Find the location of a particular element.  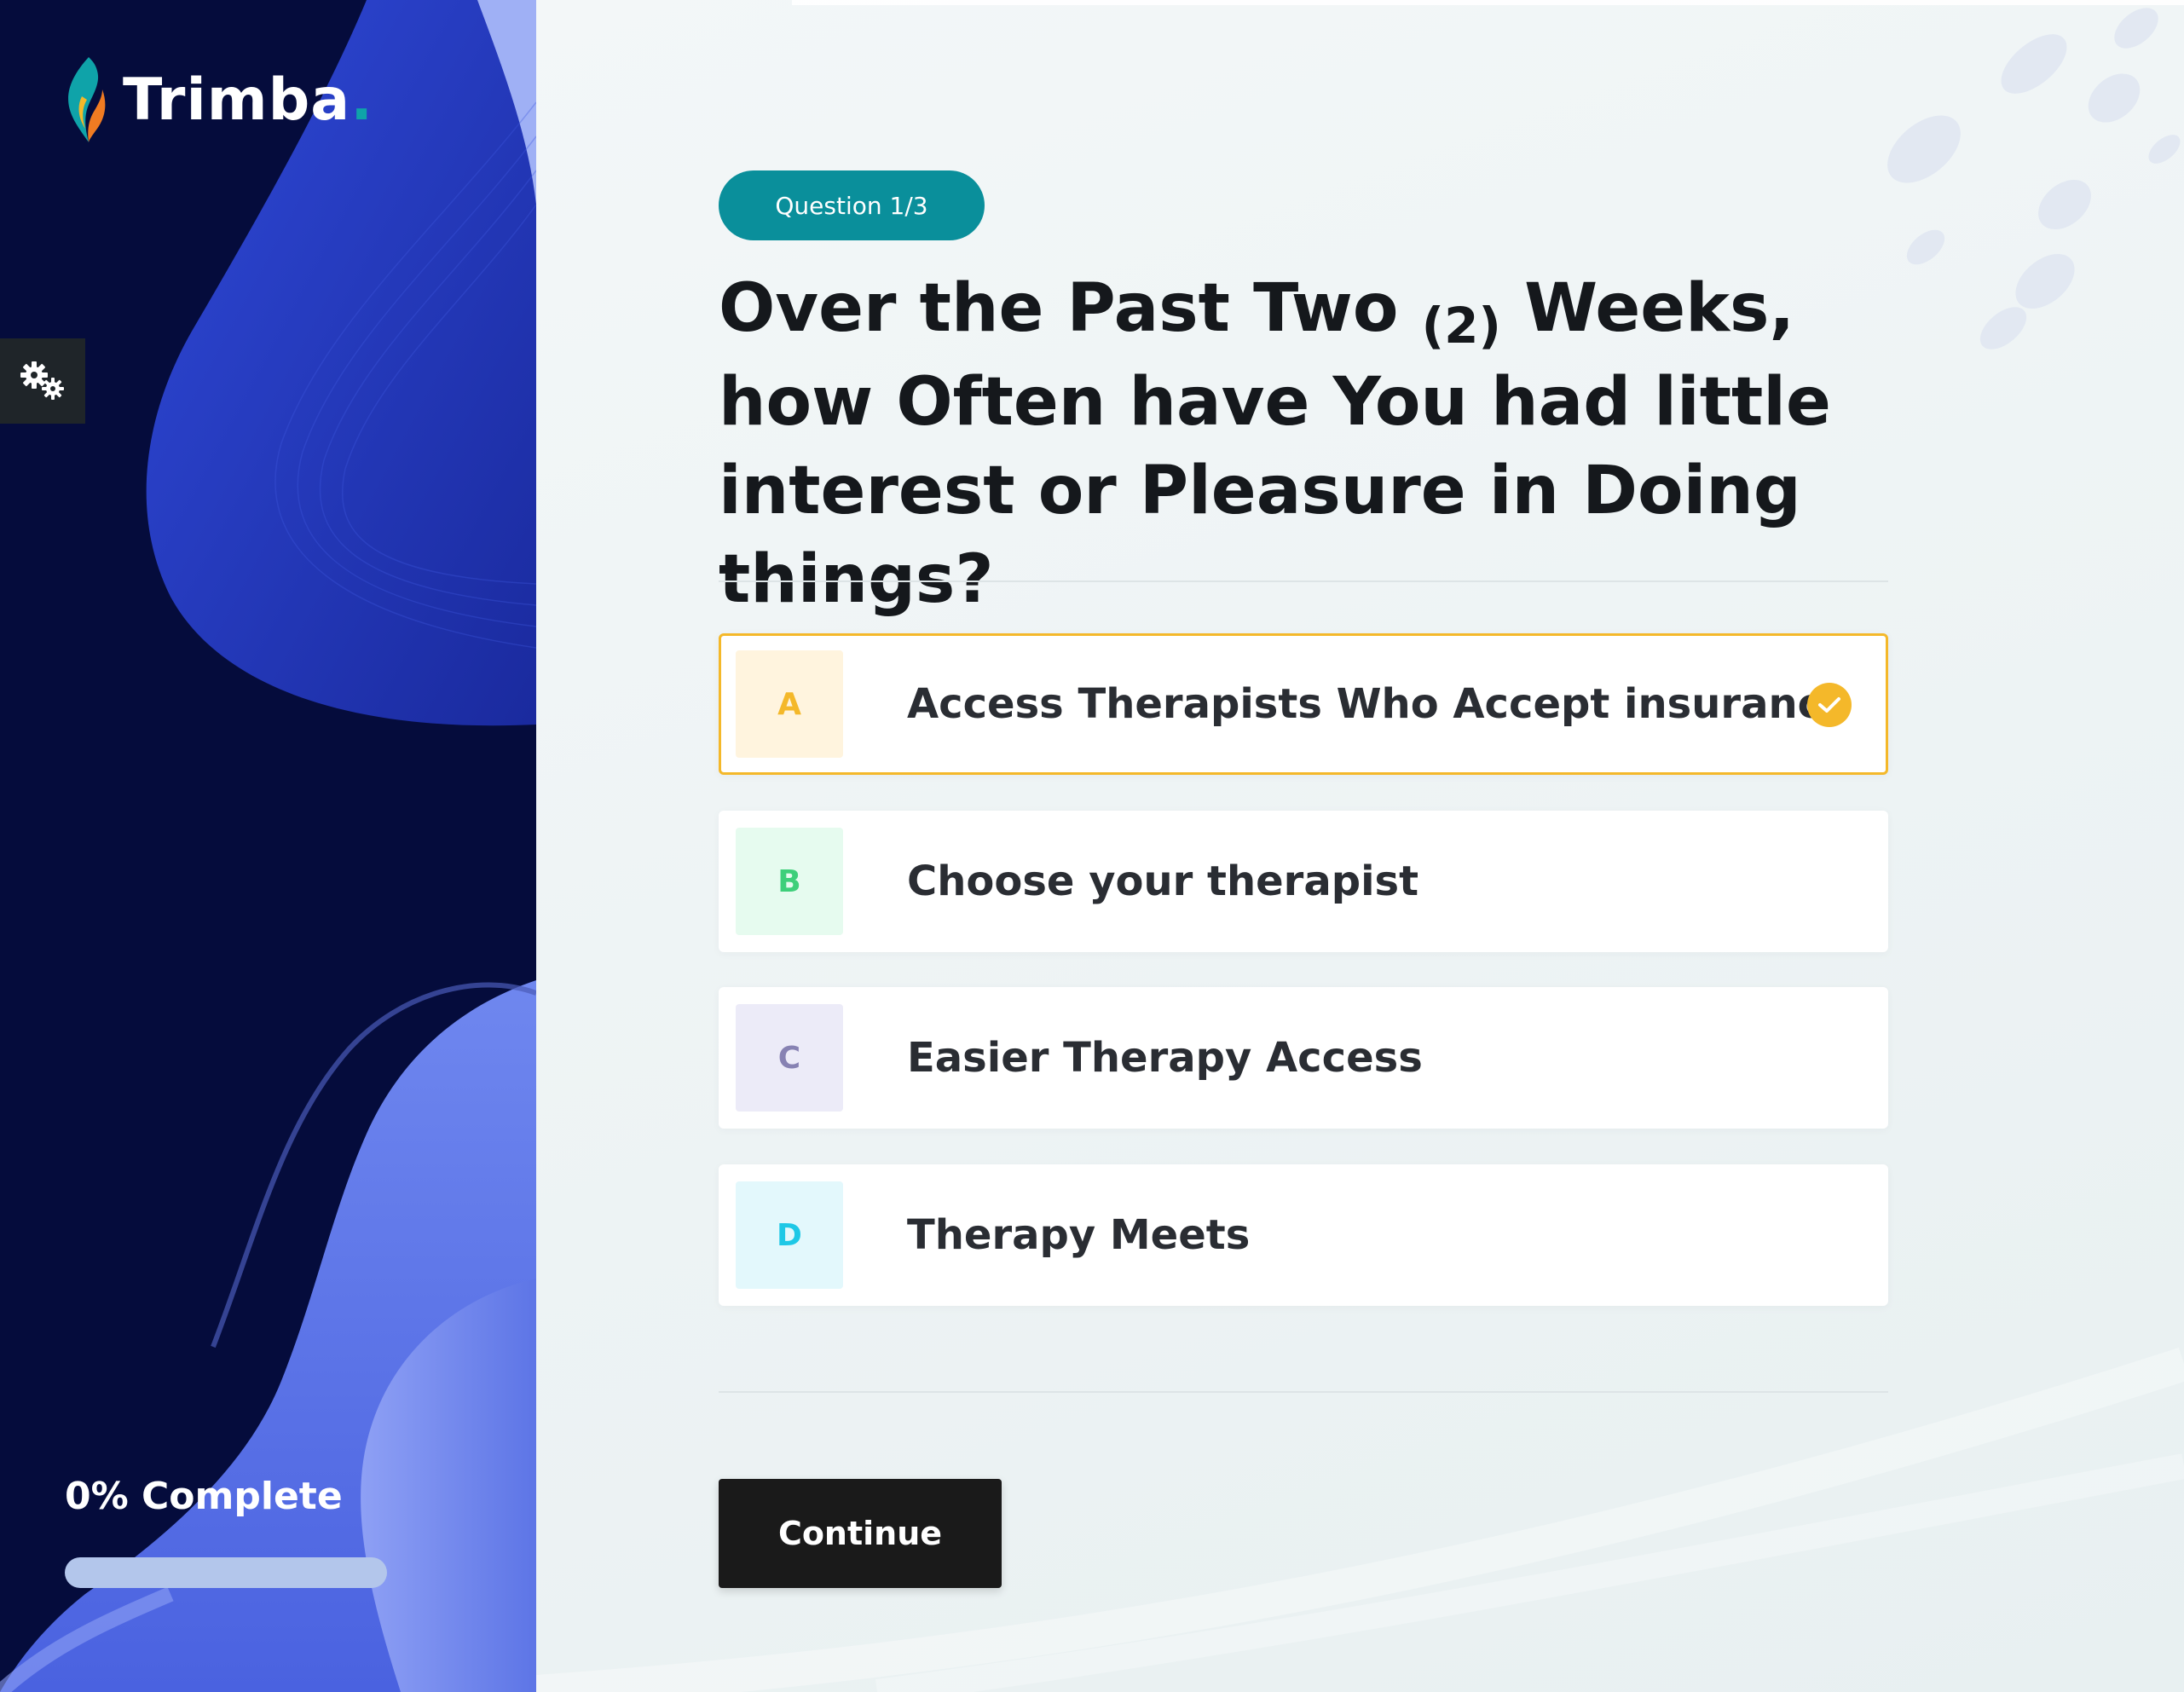

option-c: C Easier Therapy Access is located at coordinates (1303, 1058).